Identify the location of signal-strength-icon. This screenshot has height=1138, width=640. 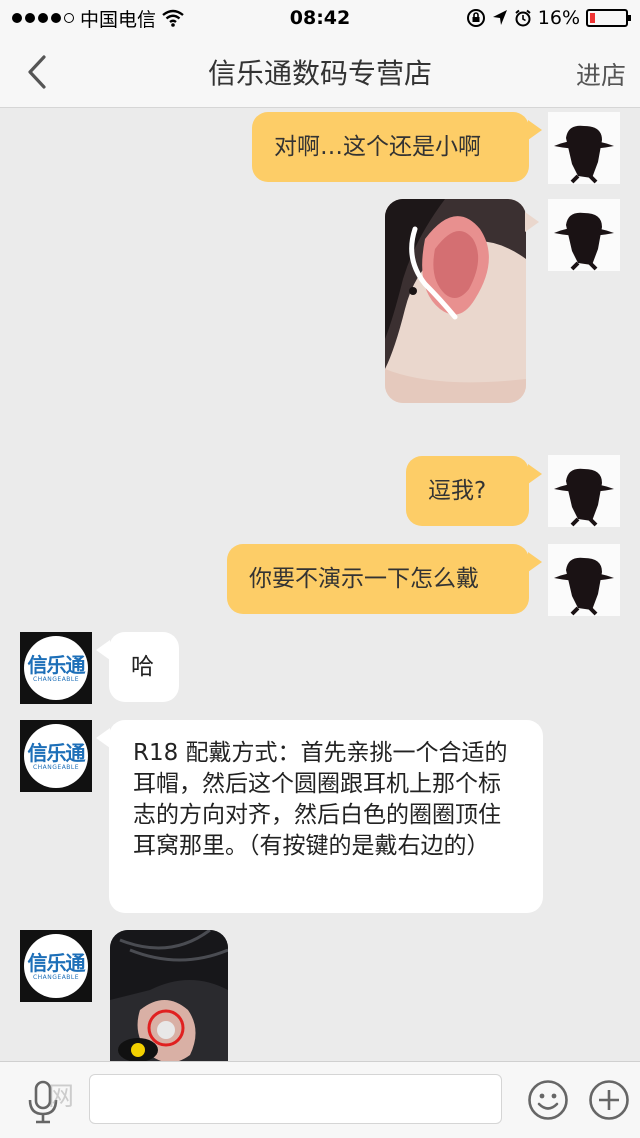
(43, 18).